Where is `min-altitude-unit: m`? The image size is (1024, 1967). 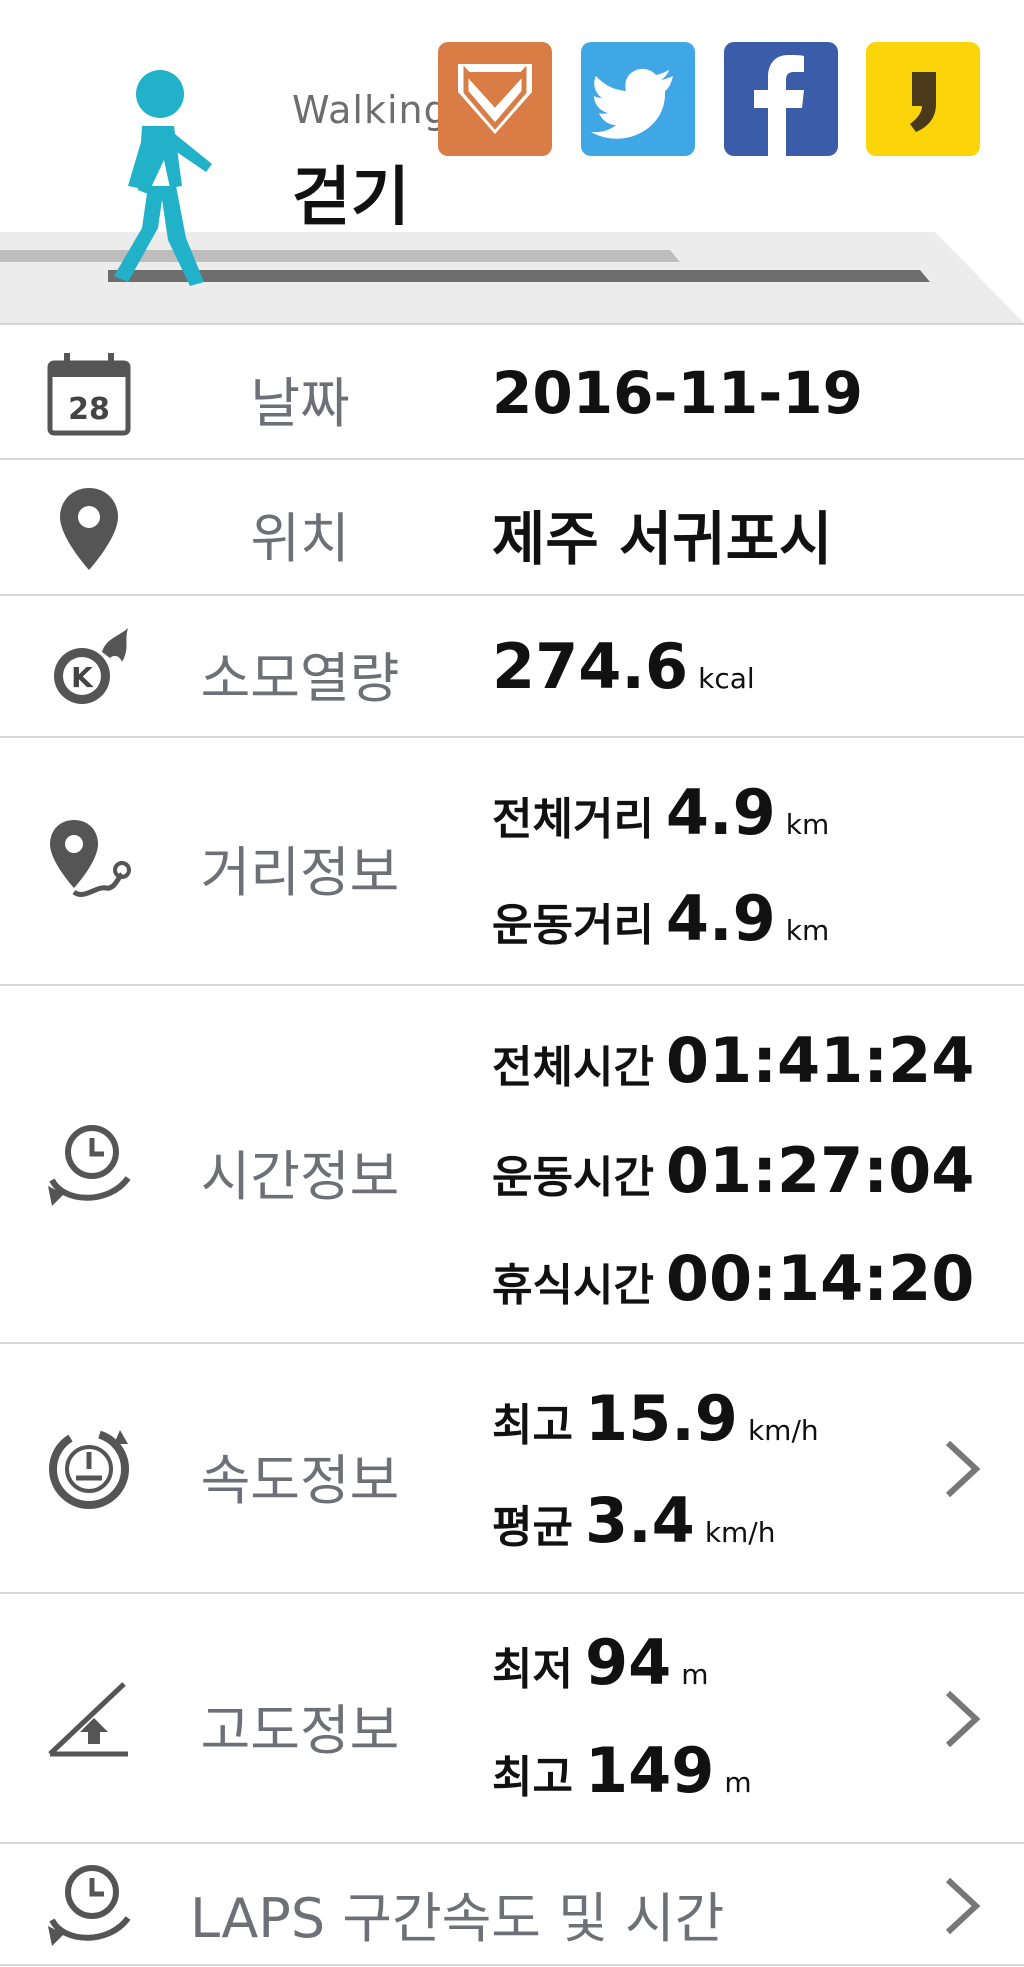
min-altitude-unit: m is located at coordinates (695, 1674).